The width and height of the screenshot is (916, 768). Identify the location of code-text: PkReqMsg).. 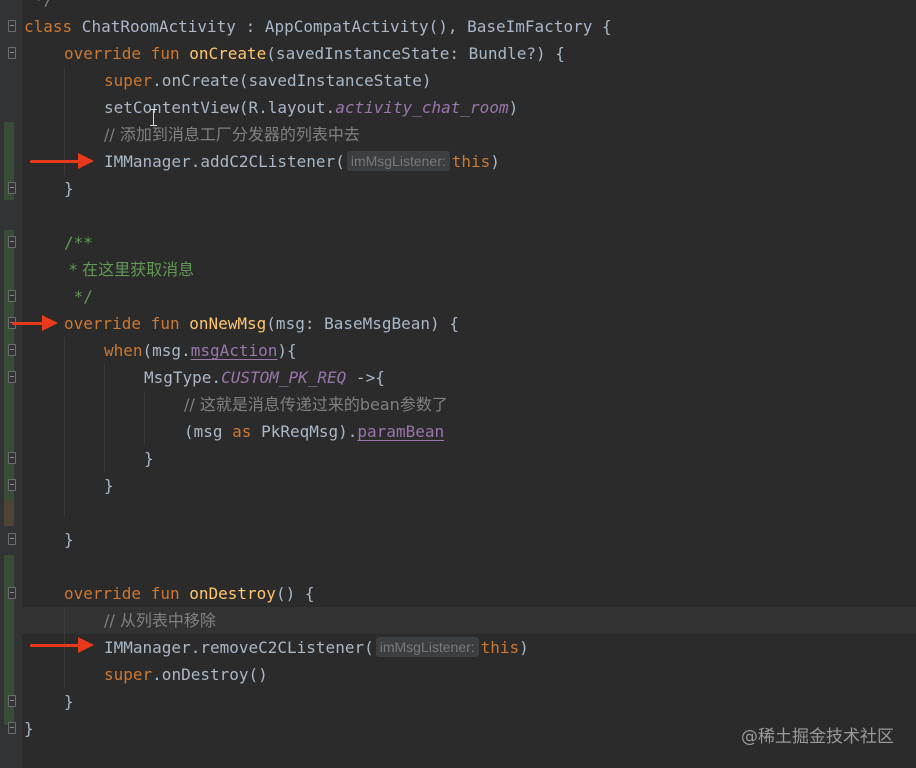
(304, 431).